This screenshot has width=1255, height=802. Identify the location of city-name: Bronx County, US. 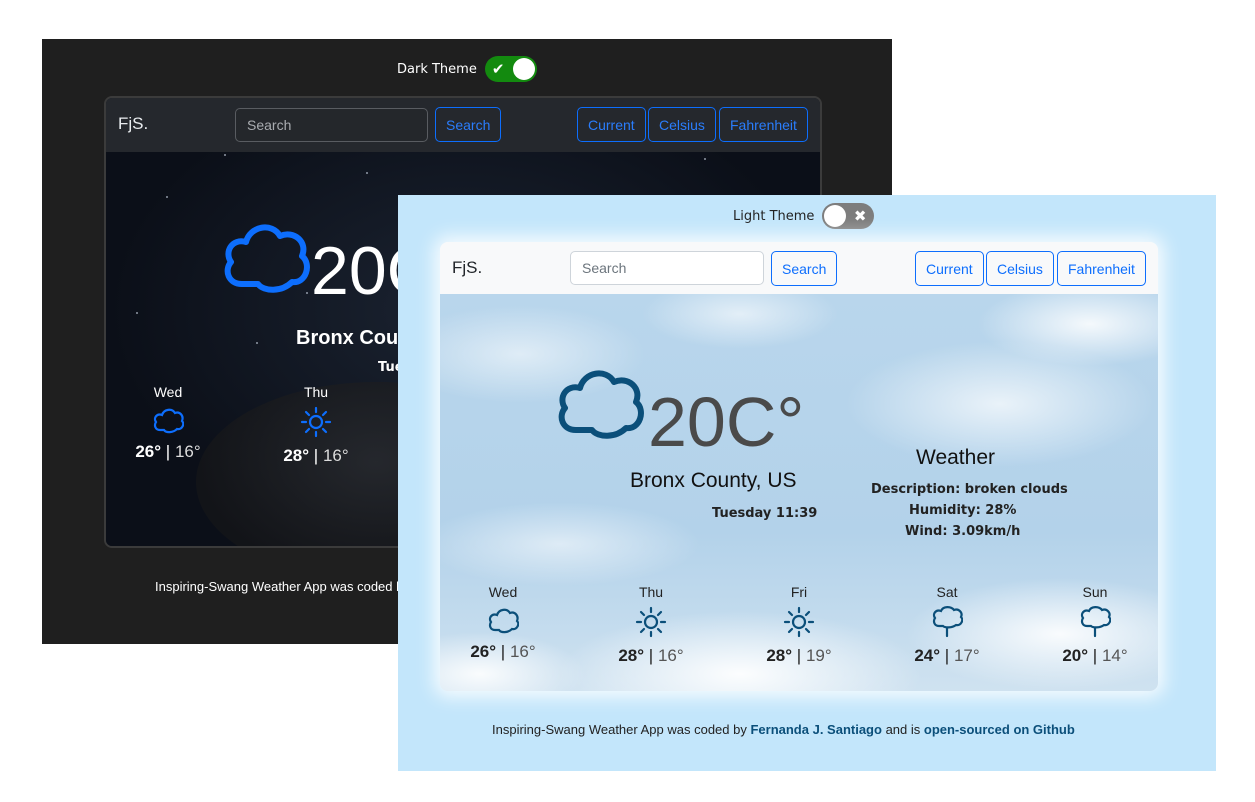
(713, 480).